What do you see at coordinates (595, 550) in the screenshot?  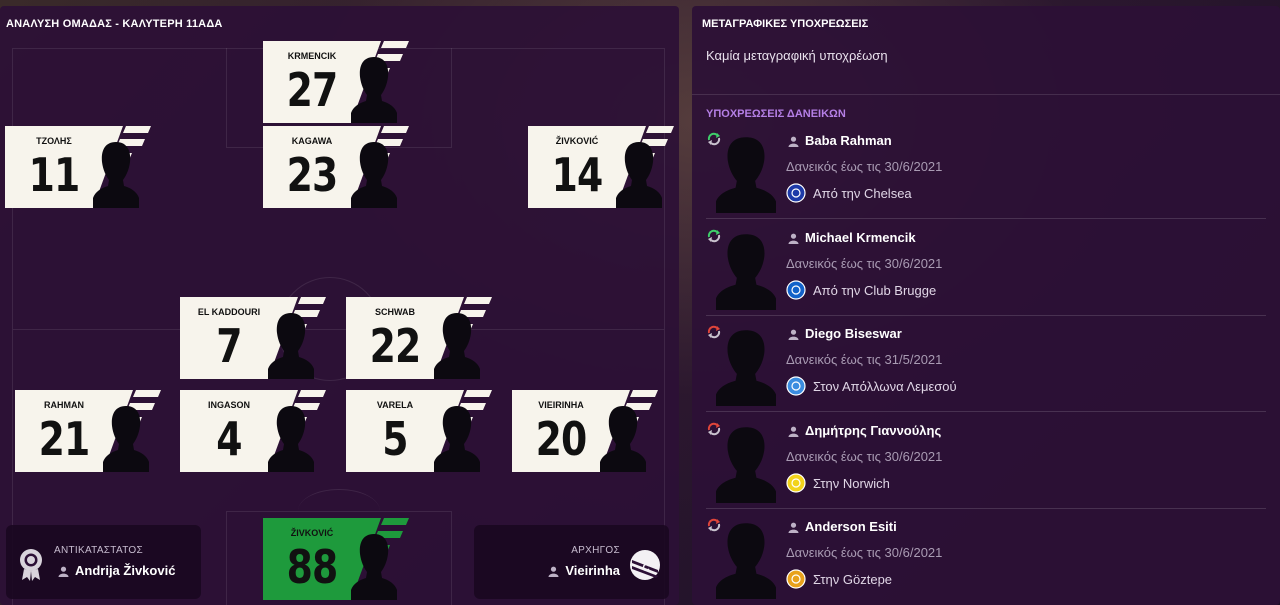 I see `captain-label: ΑΡΧΗΓΟΣ` at bounding box center [595, 550].